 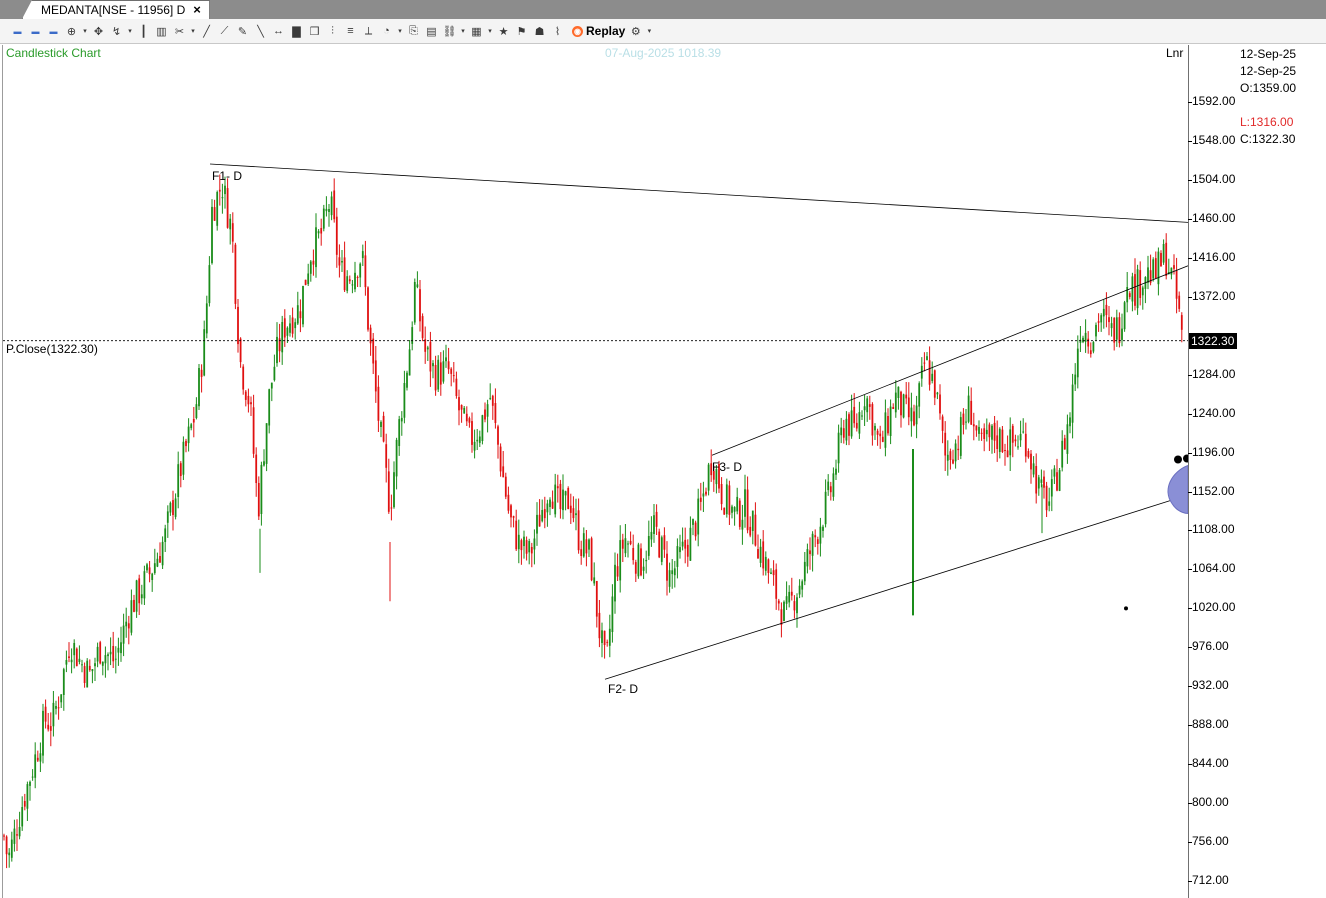 I want to click on ray-icon: ⟋, so click(x=224, y=31).